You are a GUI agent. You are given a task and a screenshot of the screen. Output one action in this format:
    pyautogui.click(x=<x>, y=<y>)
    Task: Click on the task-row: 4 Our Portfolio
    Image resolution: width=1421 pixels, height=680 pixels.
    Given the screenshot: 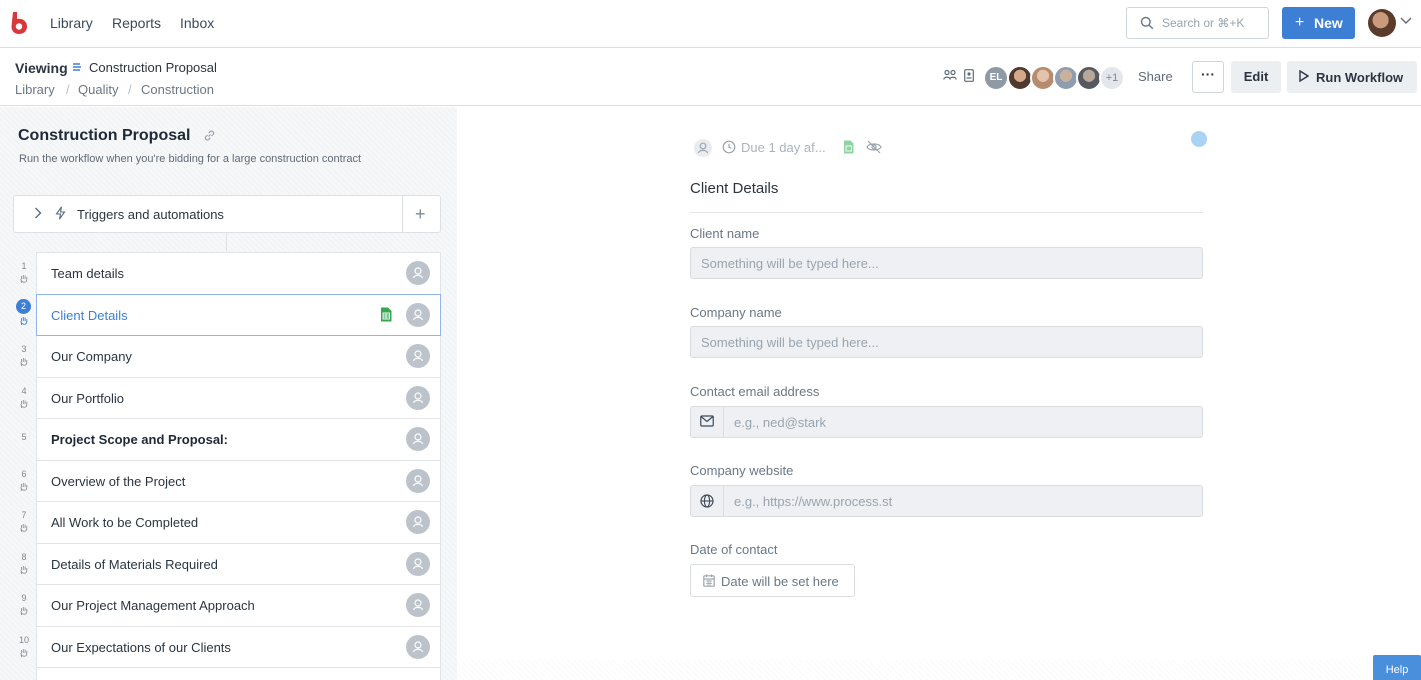 What is the action you would take?
    pyautogui.click(x=228, y=397)
    